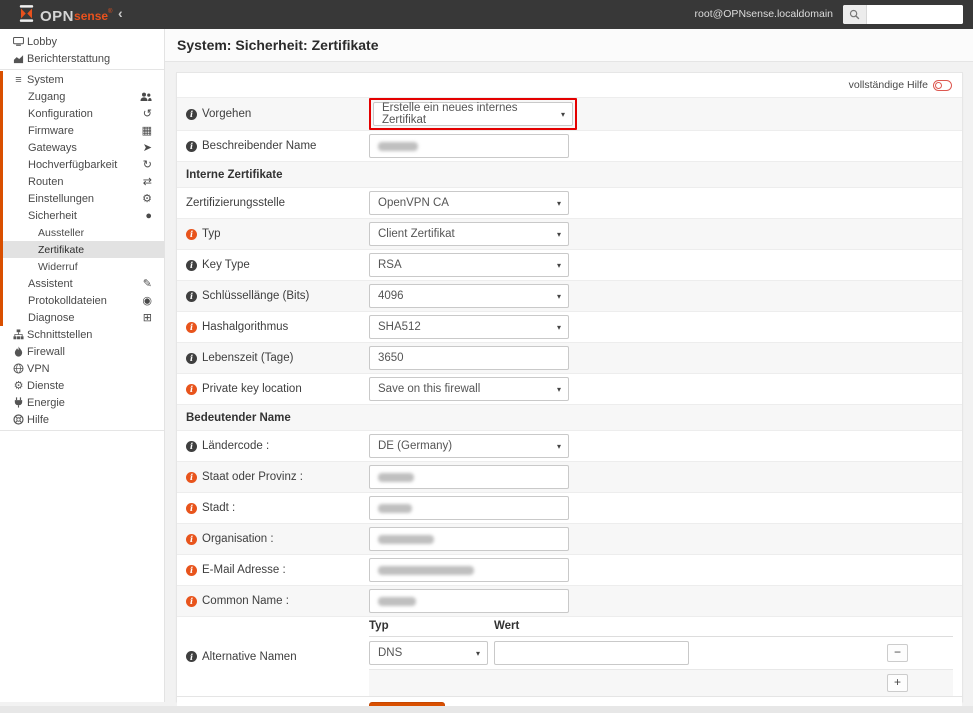  What do you see at coordinates (50, 283) in the screenshot?
I see `sidebar-item-label: Assistent` at bounding box center [50, 283].